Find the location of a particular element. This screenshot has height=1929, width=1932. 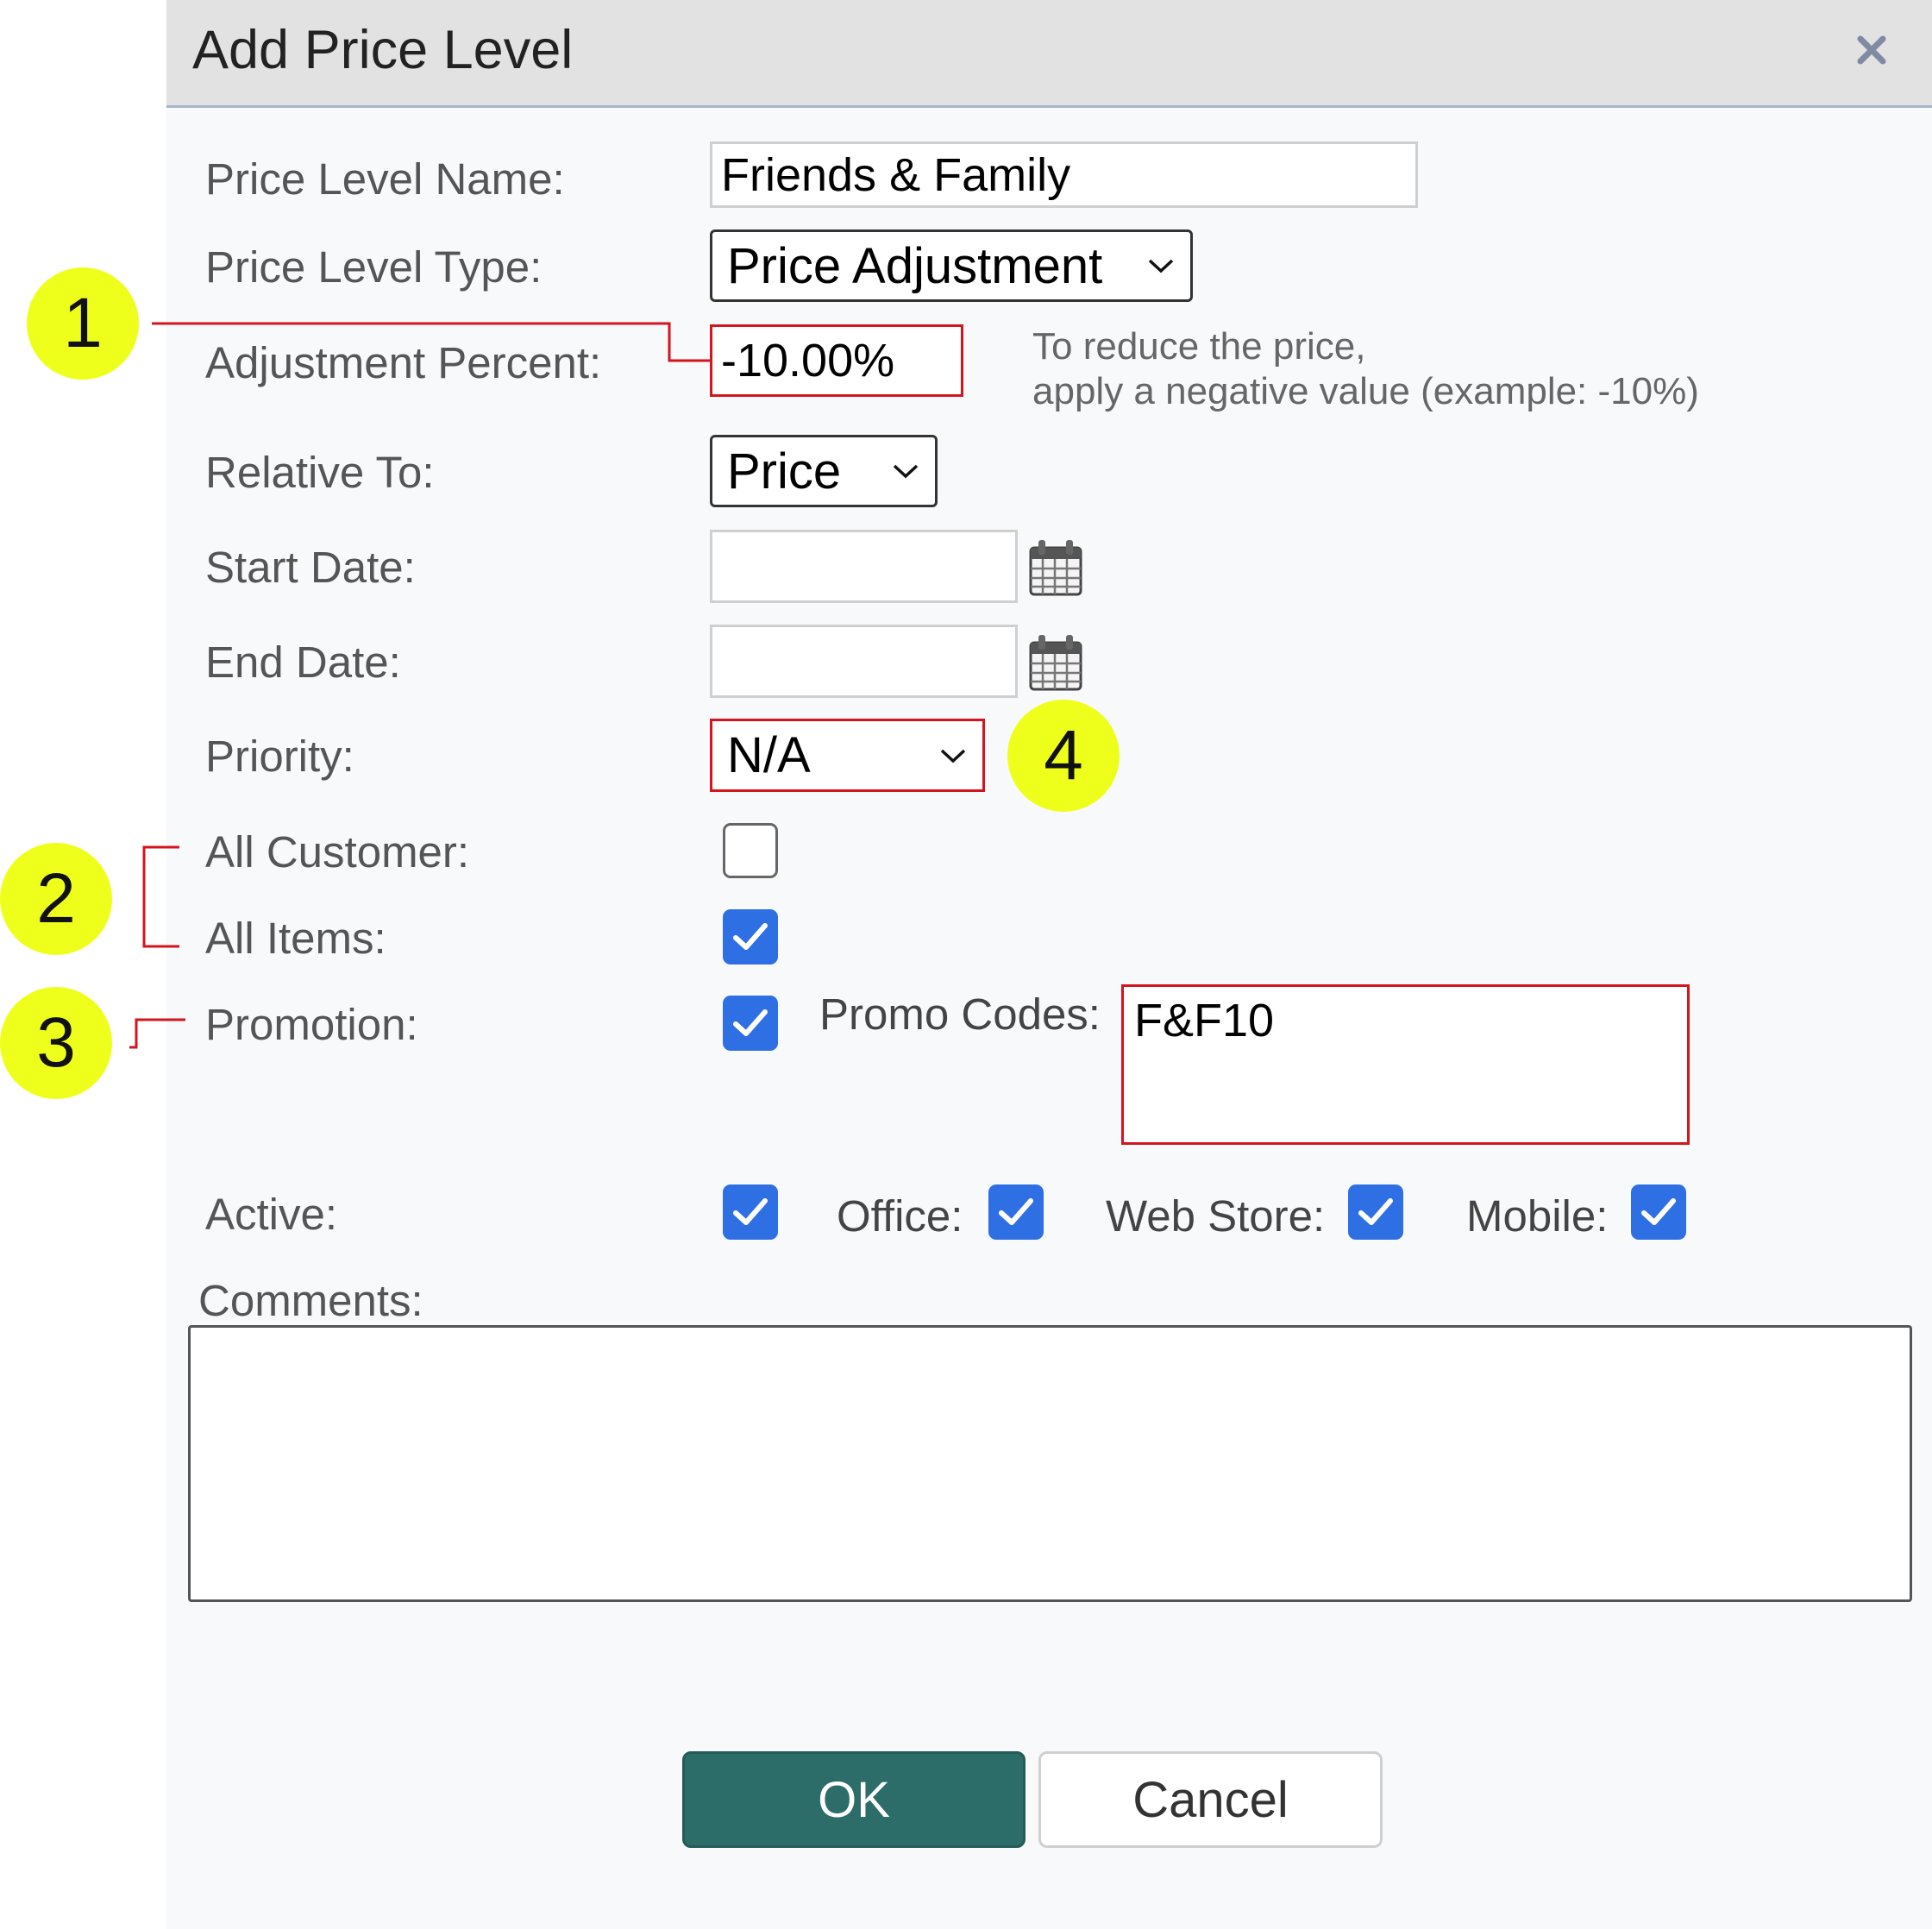

annotation-badge-1: 1 is located at coordinates (83, 323).